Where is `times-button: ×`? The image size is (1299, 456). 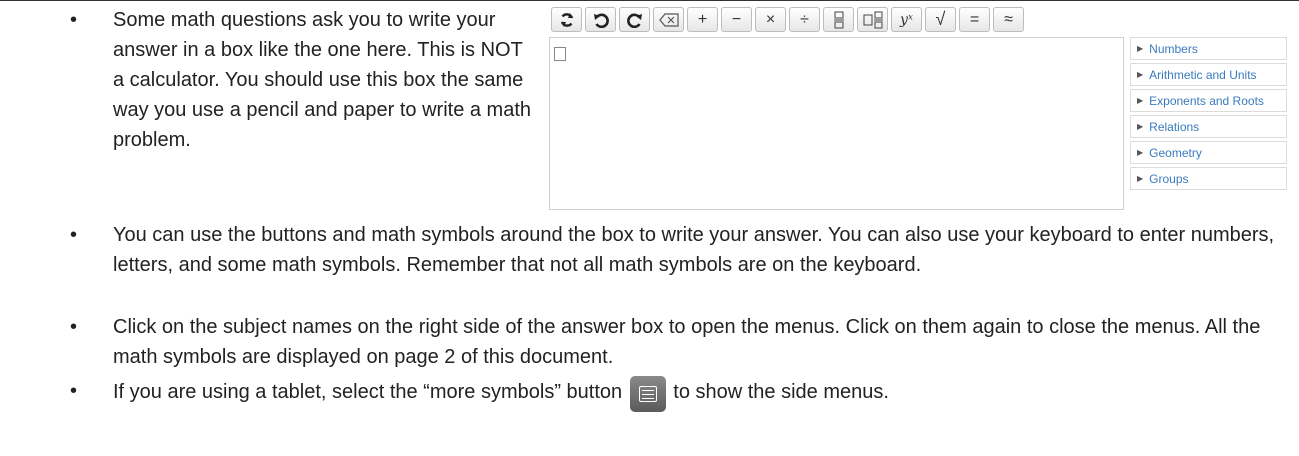
times-button: × is located at coordinates (770, 19).